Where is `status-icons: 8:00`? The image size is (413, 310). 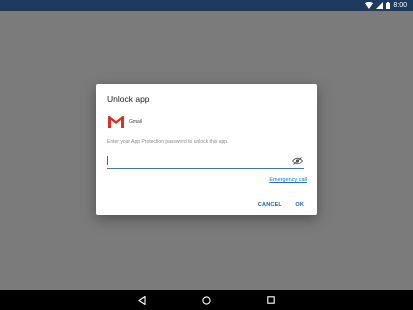
status-icons: 8:00 is located at coordinates (386, 5).